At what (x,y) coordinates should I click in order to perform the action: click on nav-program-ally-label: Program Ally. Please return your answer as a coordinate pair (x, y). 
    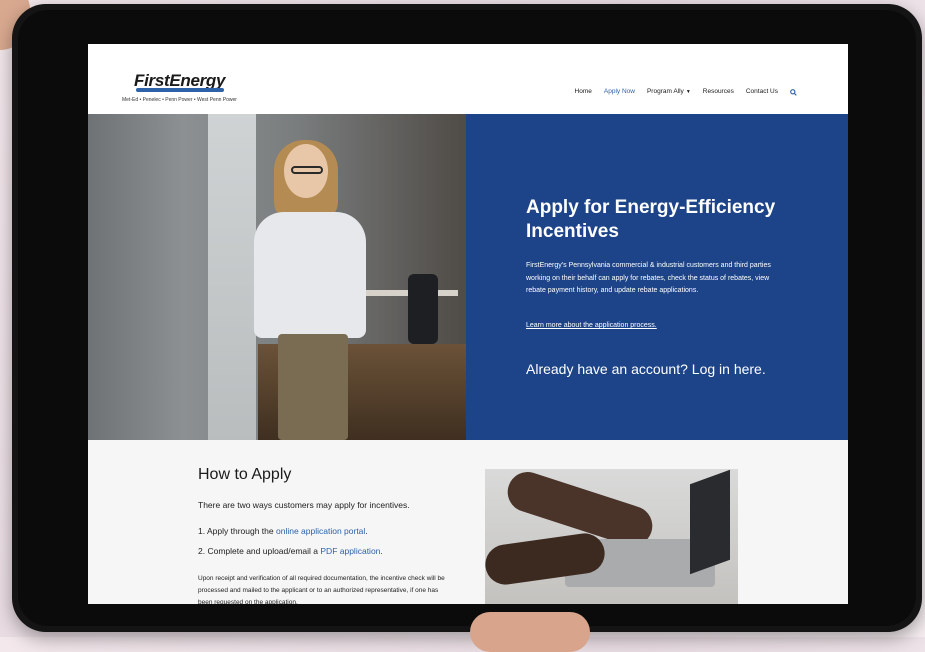
    Looking at the image, I should click on (665, 91).